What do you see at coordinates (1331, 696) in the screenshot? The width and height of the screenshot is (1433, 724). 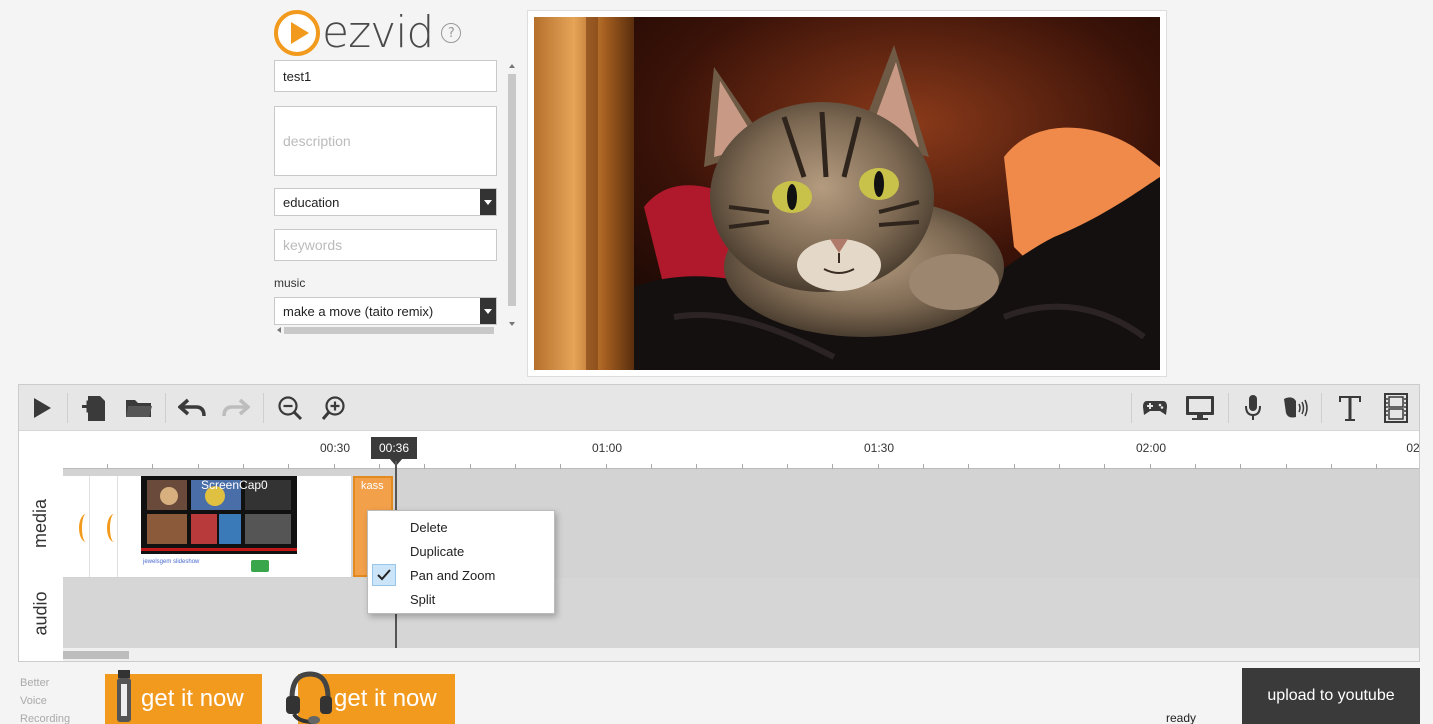 I see `upload-to-youtube-button: upload to youtube` at bounding box center [1331, 696].